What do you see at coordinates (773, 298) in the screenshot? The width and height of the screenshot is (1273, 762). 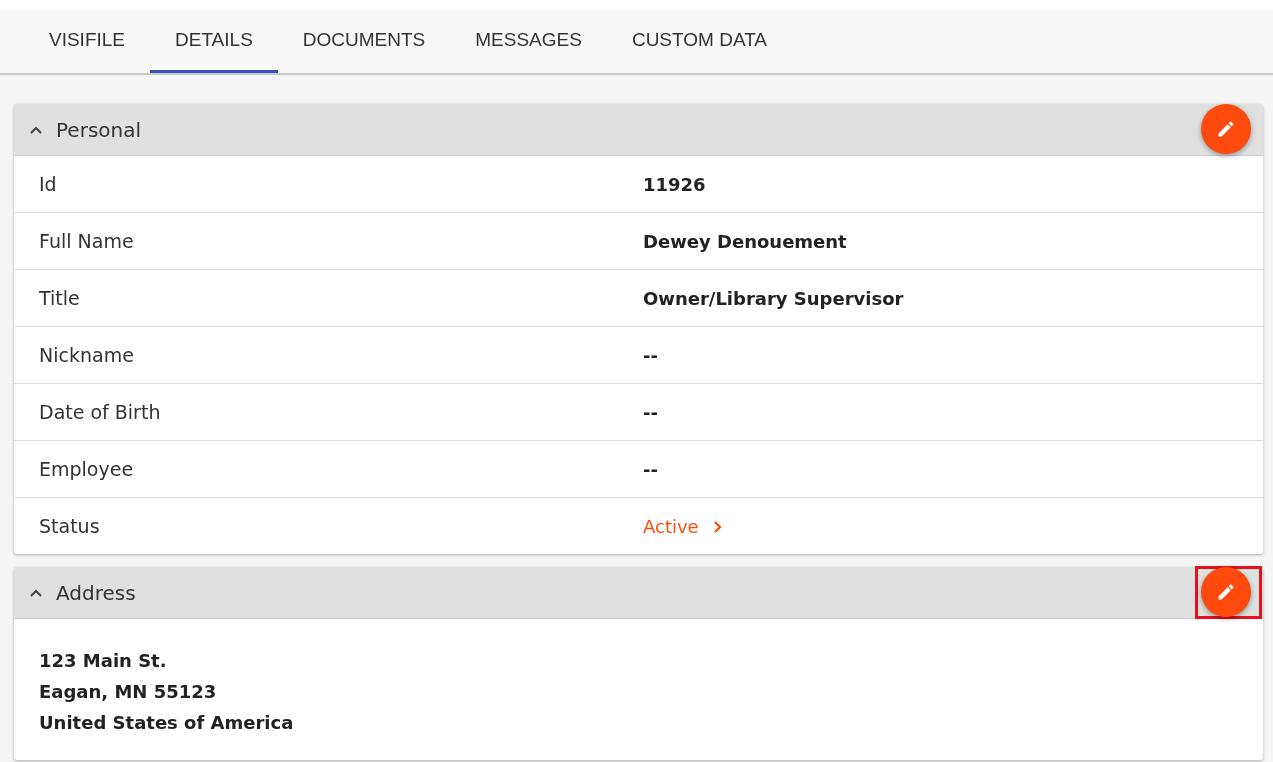 I see `field-value: Owner/Library Supervisor` at bounding box center [773, 298].